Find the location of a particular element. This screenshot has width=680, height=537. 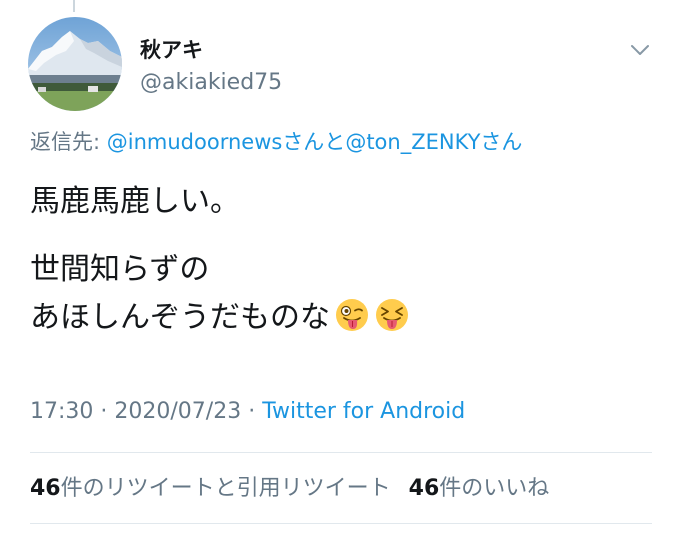

tweet-text-line: 馬鹿馬鹿しい。 is located at coordinates (135, 201).